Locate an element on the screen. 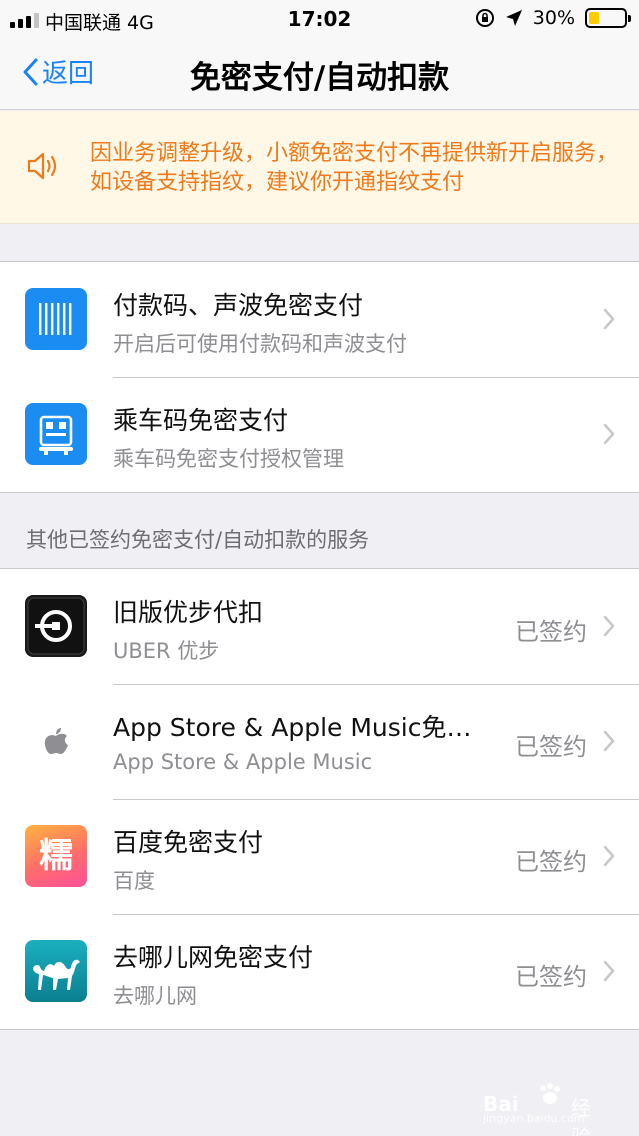 This screenshot has height=1136, width=639. battery-percent: 30% is located at coordinates (553, 18).